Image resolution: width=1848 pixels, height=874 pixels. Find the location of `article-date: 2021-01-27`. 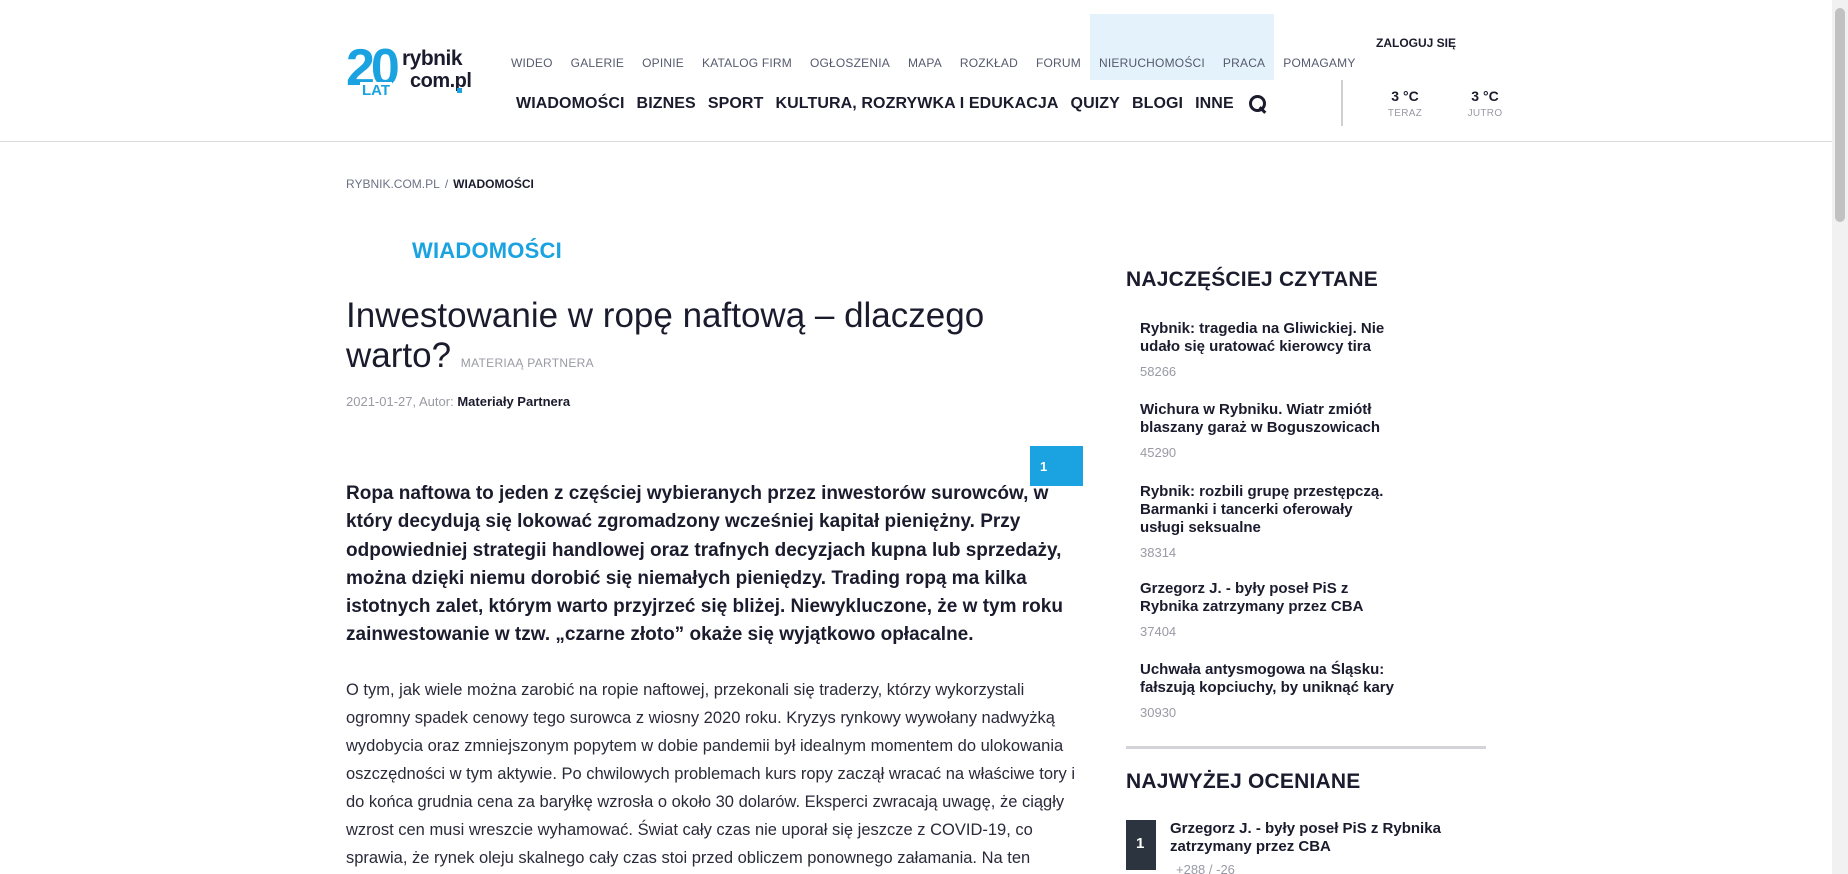

article-date: 2021-01-27 is located at coordinates (379, 401).